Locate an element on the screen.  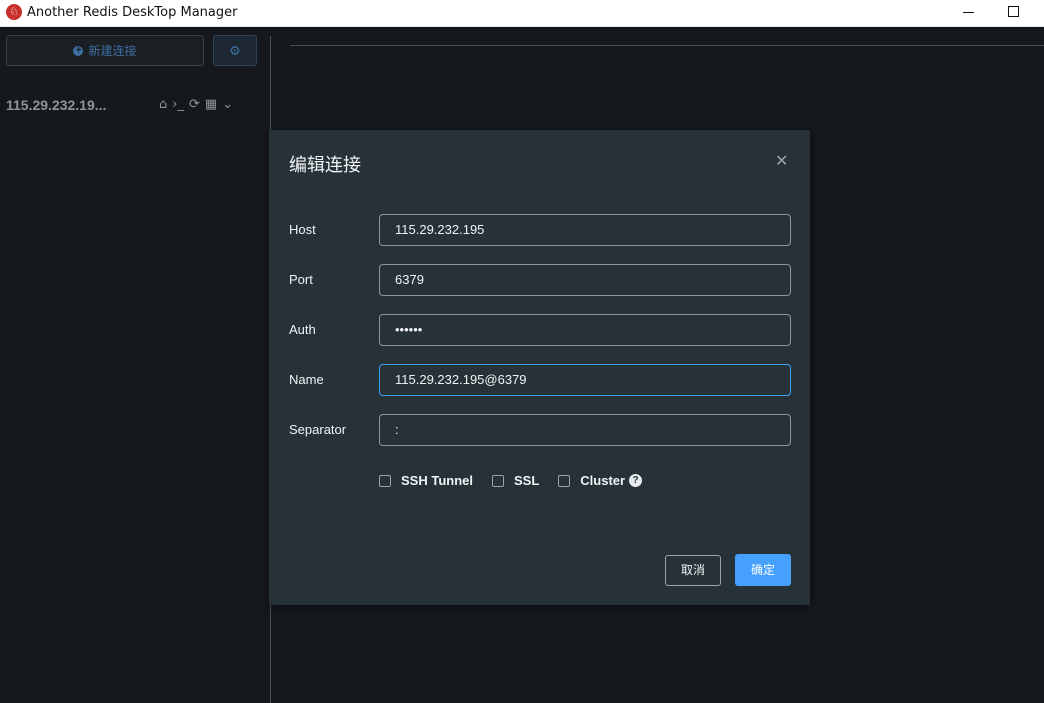
host-label: Host is located at coordinates (302, 229).